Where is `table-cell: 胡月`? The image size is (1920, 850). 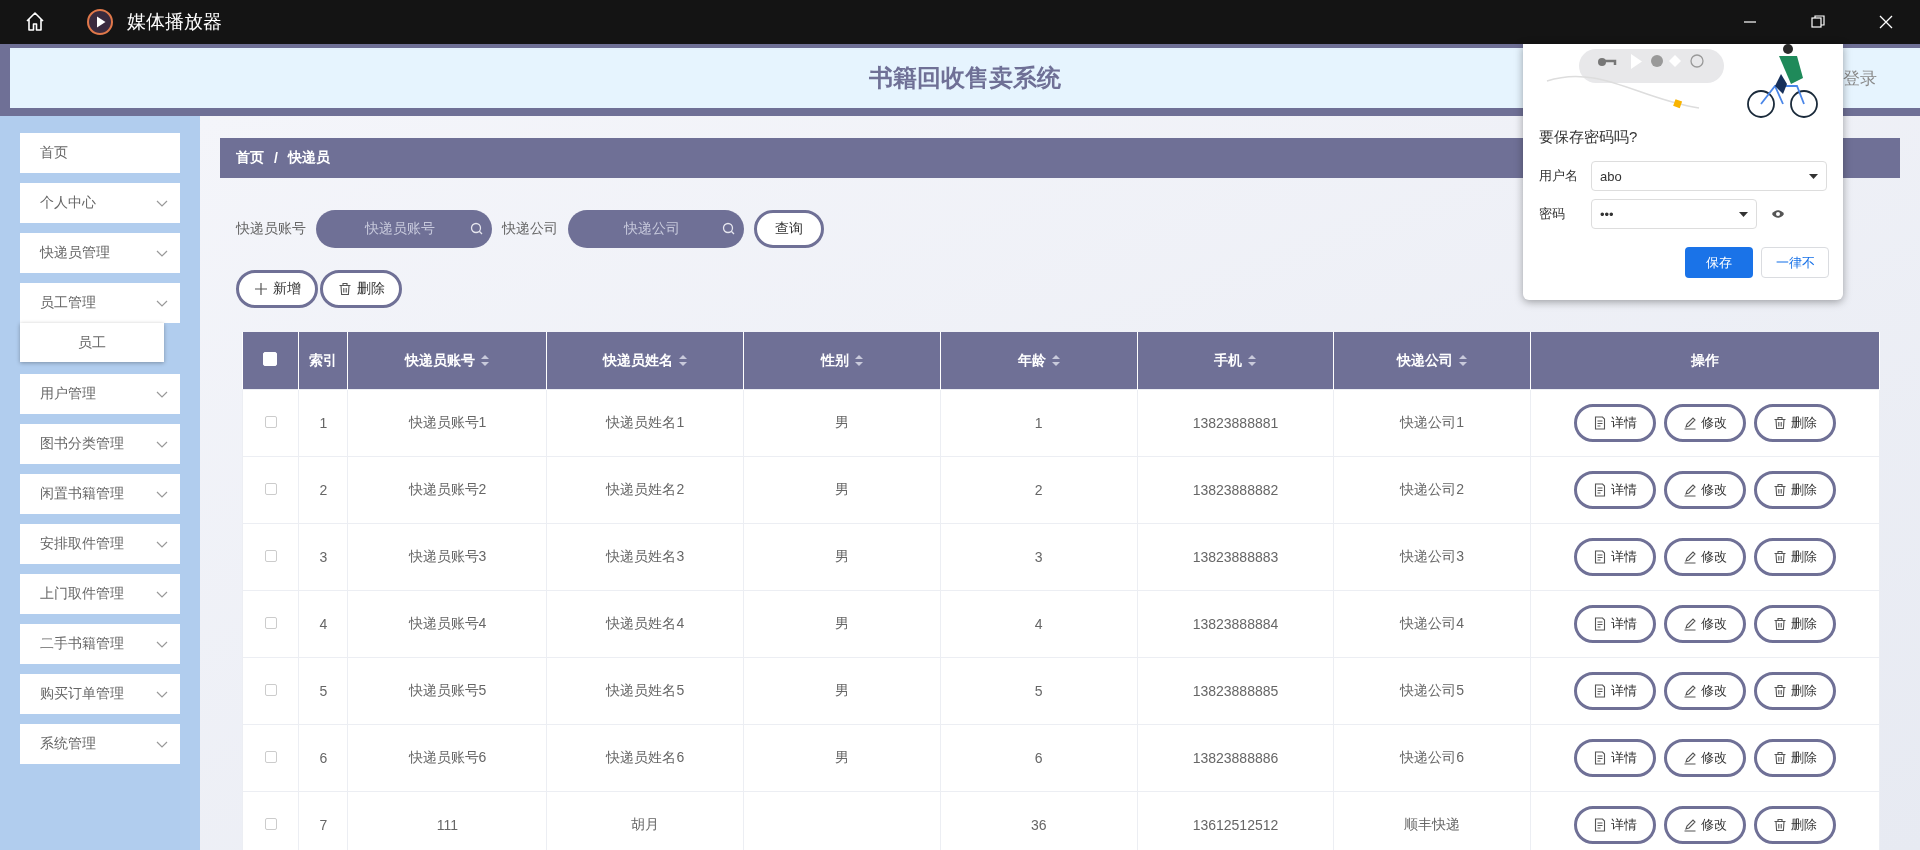
table-cell: 胡月 is located at coordinates (645, 824).